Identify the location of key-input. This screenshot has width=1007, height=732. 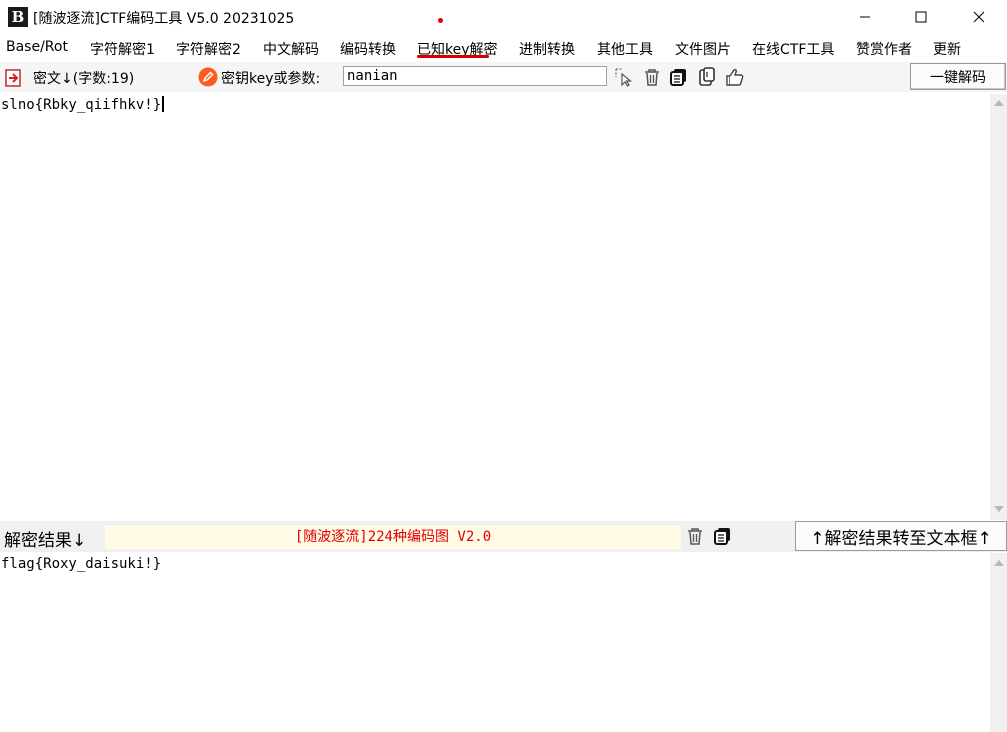
(475, 76).